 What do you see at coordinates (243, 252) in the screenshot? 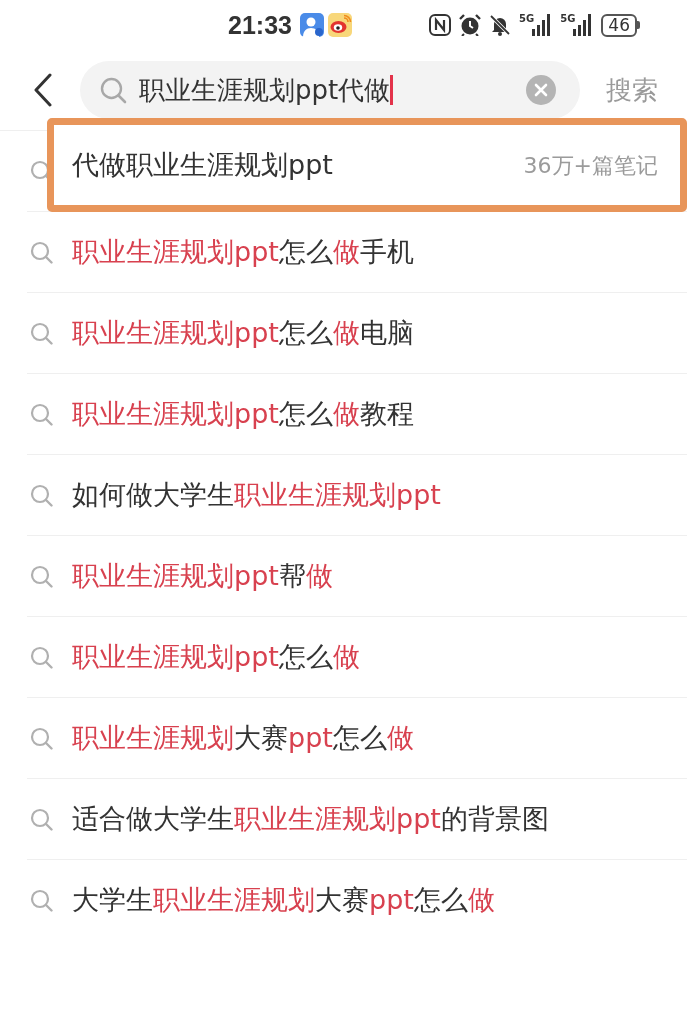
I see `suggestion-text: 职业生涯规划ppt怎么做手机` at bounding box center [243, 252].